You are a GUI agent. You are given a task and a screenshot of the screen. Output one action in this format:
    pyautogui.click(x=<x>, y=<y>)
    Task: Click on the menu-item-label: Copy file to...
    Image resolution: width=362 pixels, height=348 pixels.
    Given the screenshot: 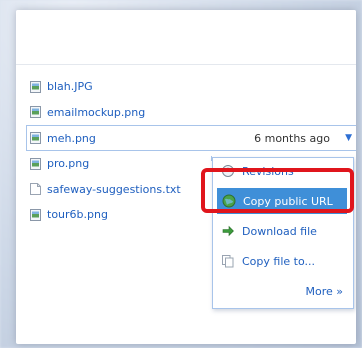 What is the action you would take?
    pyautogui.click(x=278, y=261)
    